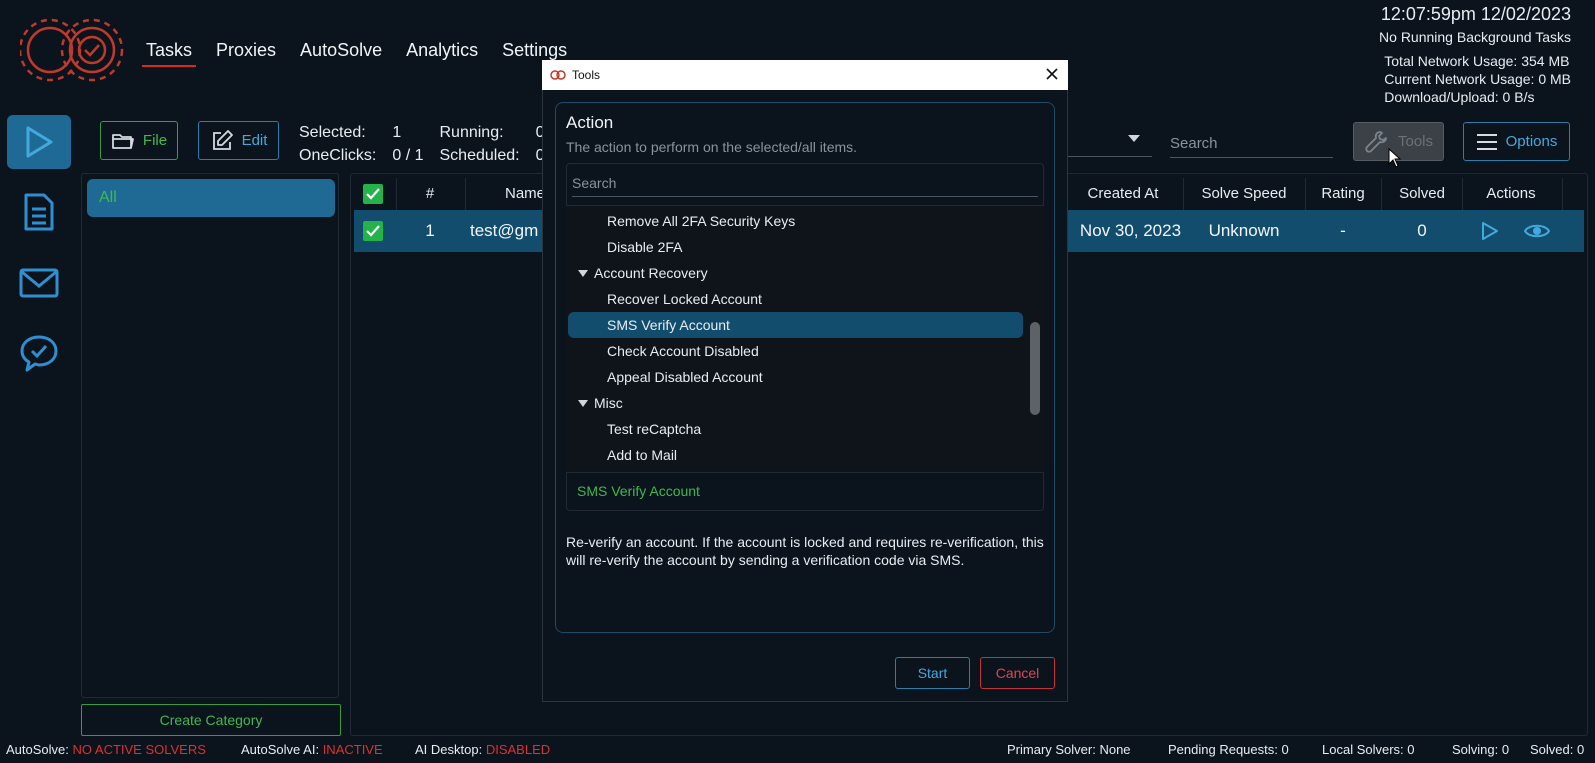 The image size is (1595, 763). Describe the element at coordinates (246, 53) in the screenshot. I see `nav-proxies: Proxies` at that location.